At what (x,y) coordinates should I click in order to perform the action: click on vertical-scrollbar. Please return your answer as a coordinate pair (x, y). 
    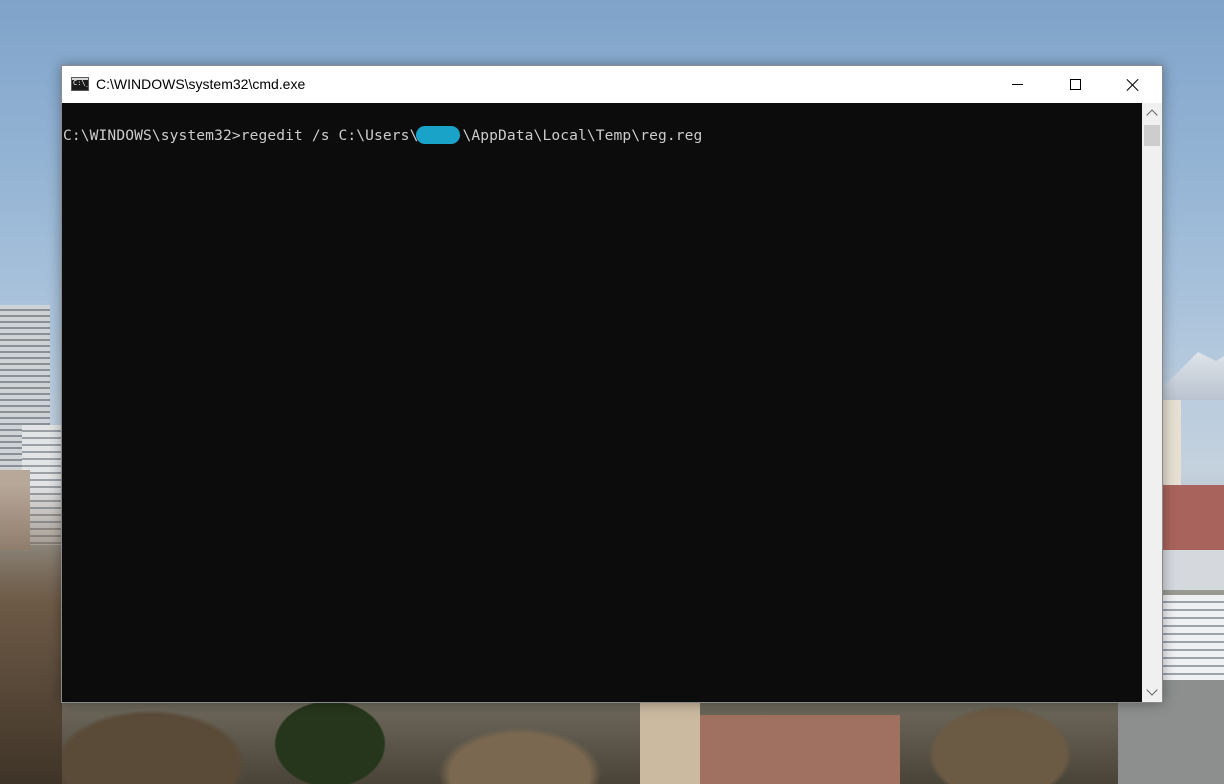
    Looking at the image, I should click on (1152, 402).